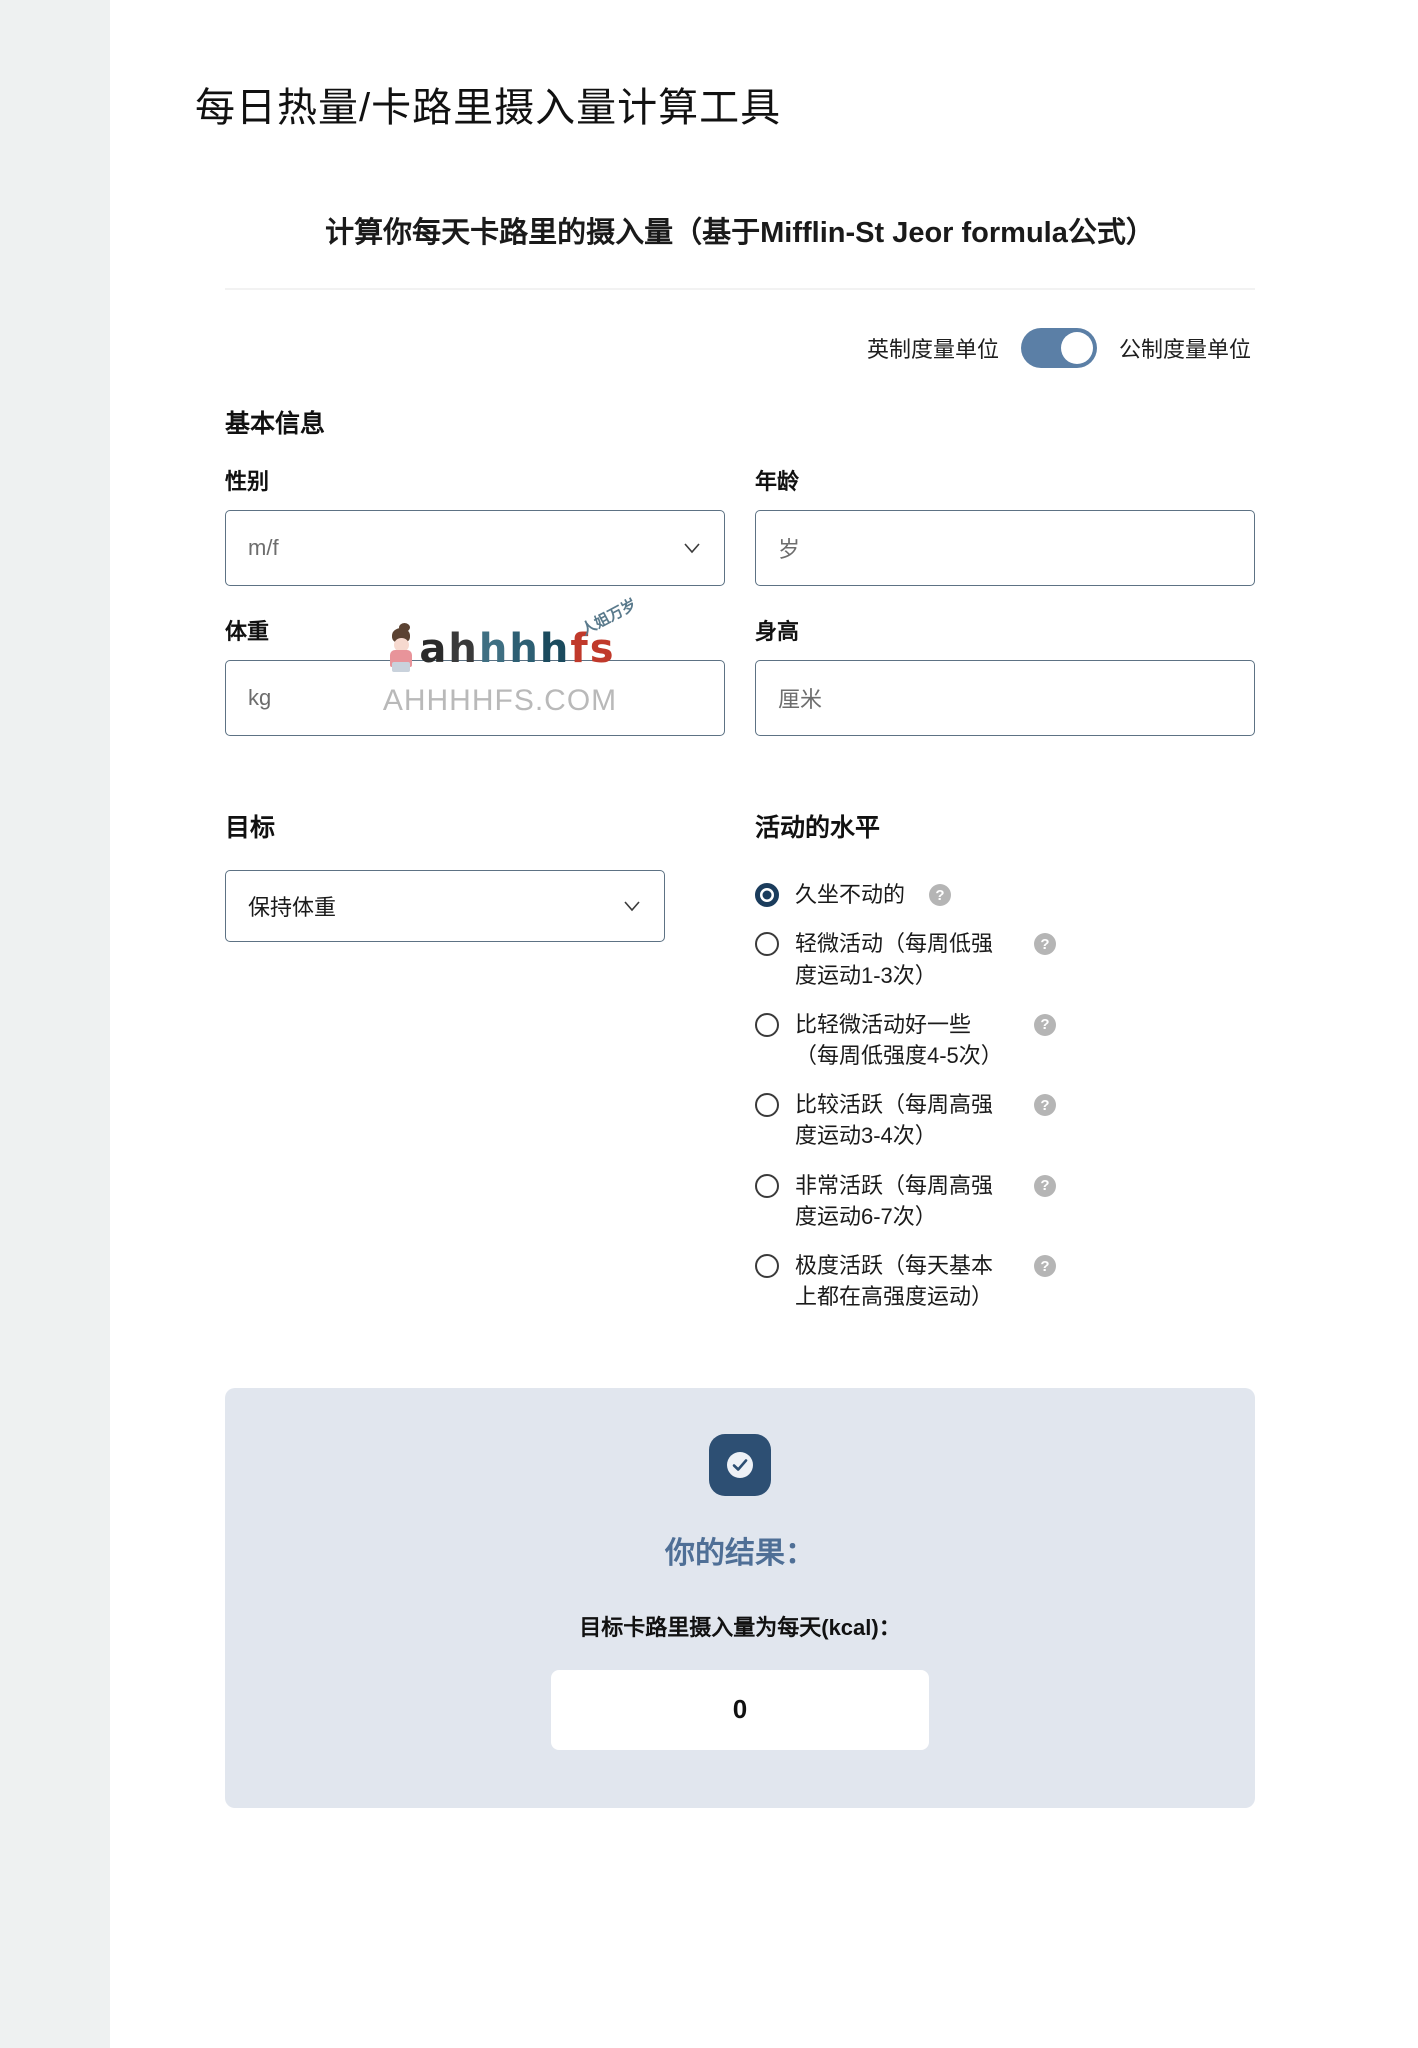  Describe the element at coordinates (740, 1627) in the screenshot. I see `result-subtitle: 目标卡路里摄入量为每天(kcal)：` at that location.